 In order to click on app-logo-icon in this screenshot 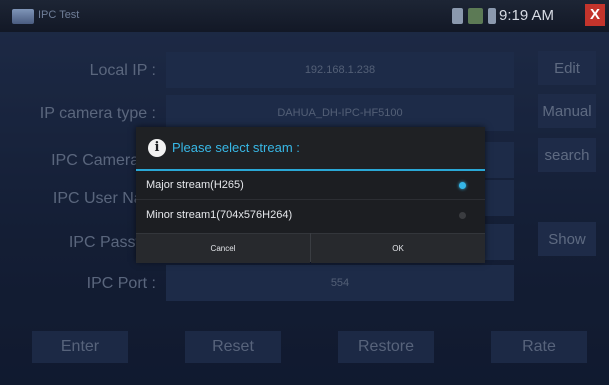, I will do `click(23, 16)`.